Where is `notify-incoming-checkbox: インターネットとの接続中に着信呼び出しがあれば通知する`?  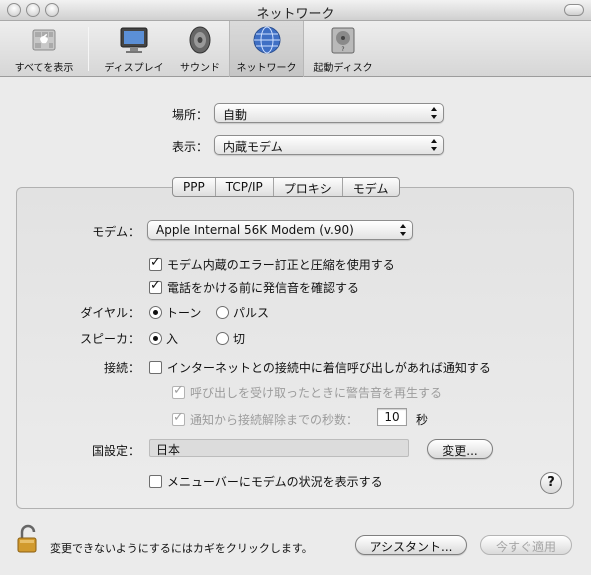
notify-incoming-checkbox: インターネットとの接続中に着信呼び出しがあれば通知する is located at coordinates (320, 367).